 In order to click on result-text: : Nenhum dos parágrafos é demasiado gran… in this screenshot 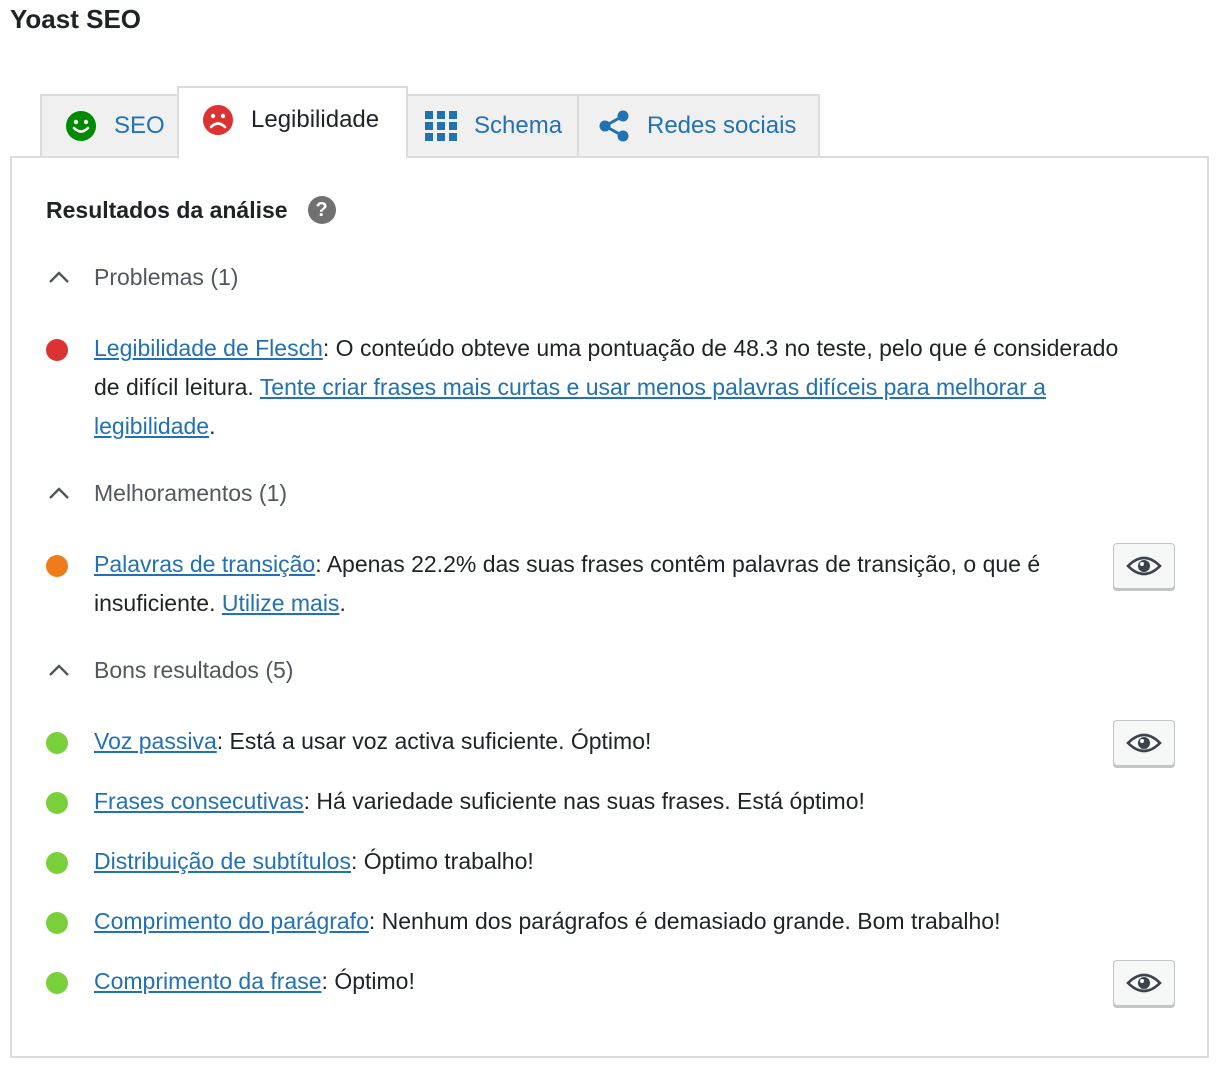, I will do `click(684, 921)`.